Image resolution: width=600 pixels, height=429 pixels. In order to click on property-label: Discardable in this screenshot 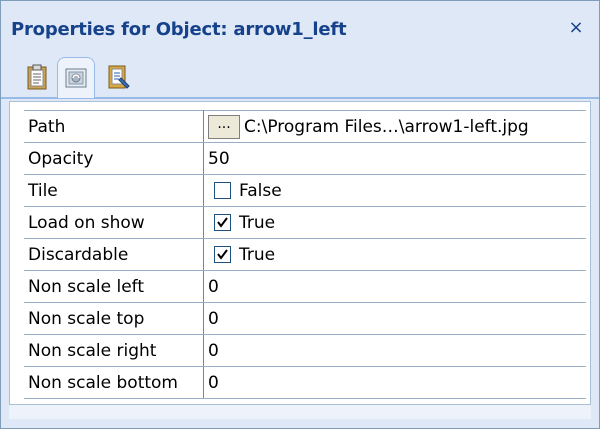, I will do `click(114, 254)`.